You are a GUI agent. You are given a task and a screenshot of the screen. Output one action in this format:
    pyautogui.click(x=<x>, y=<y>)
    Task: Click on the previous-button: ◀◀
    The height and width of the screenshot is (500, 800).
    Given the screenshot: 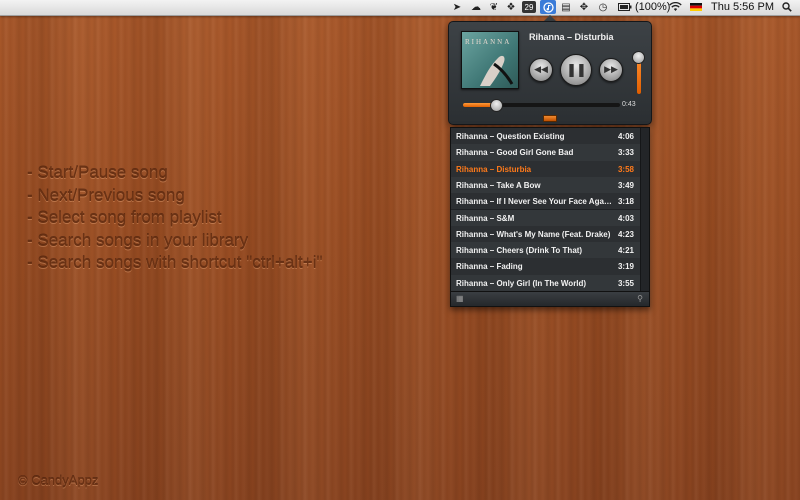 What is the action you would take?
    pyautogui.click(x=541, y=70)
    